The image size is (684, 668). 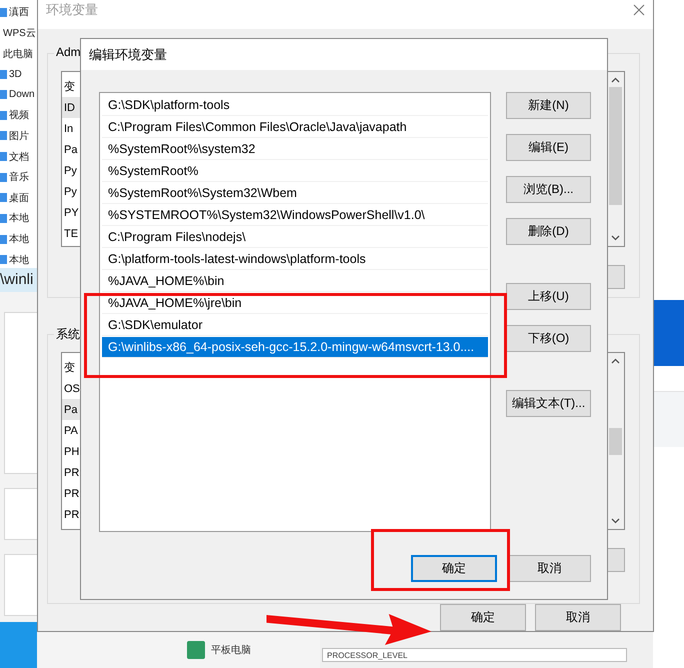 I want to click on group-title: Adm, so click(x=68, y=52).